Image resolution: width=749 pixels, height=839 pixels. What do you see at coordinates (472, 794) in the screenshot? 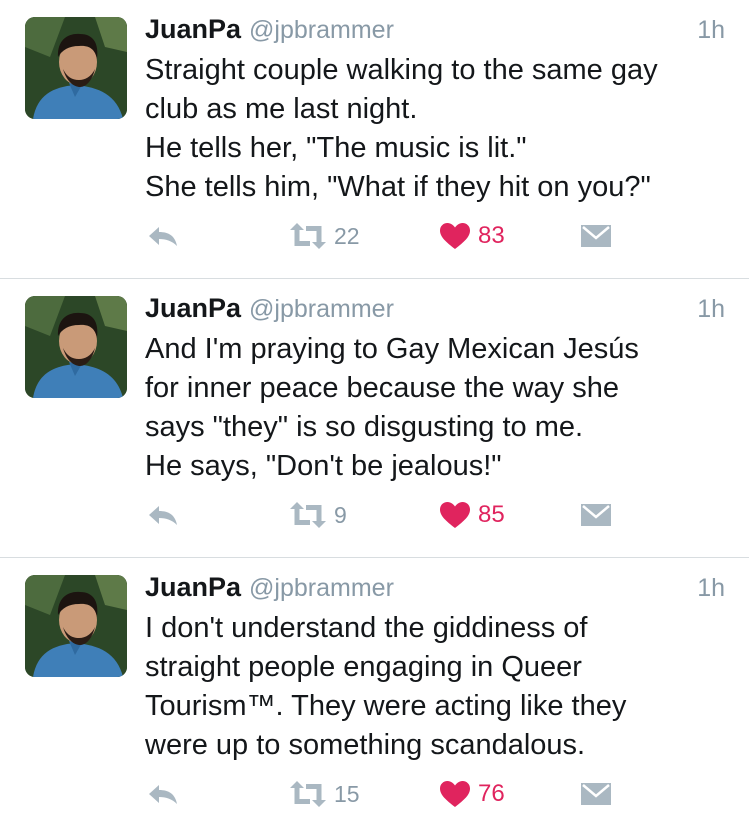
I see `like-button: 76` at bounding box center [472, 794].